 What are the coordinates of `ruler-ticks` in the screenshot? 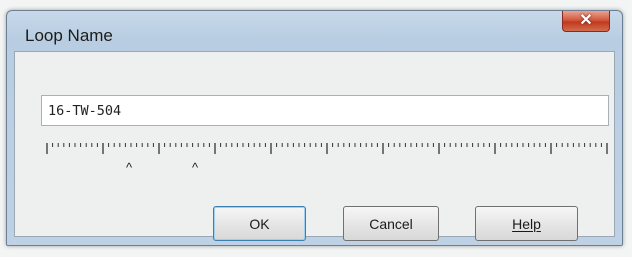 It's located at (327, 148).